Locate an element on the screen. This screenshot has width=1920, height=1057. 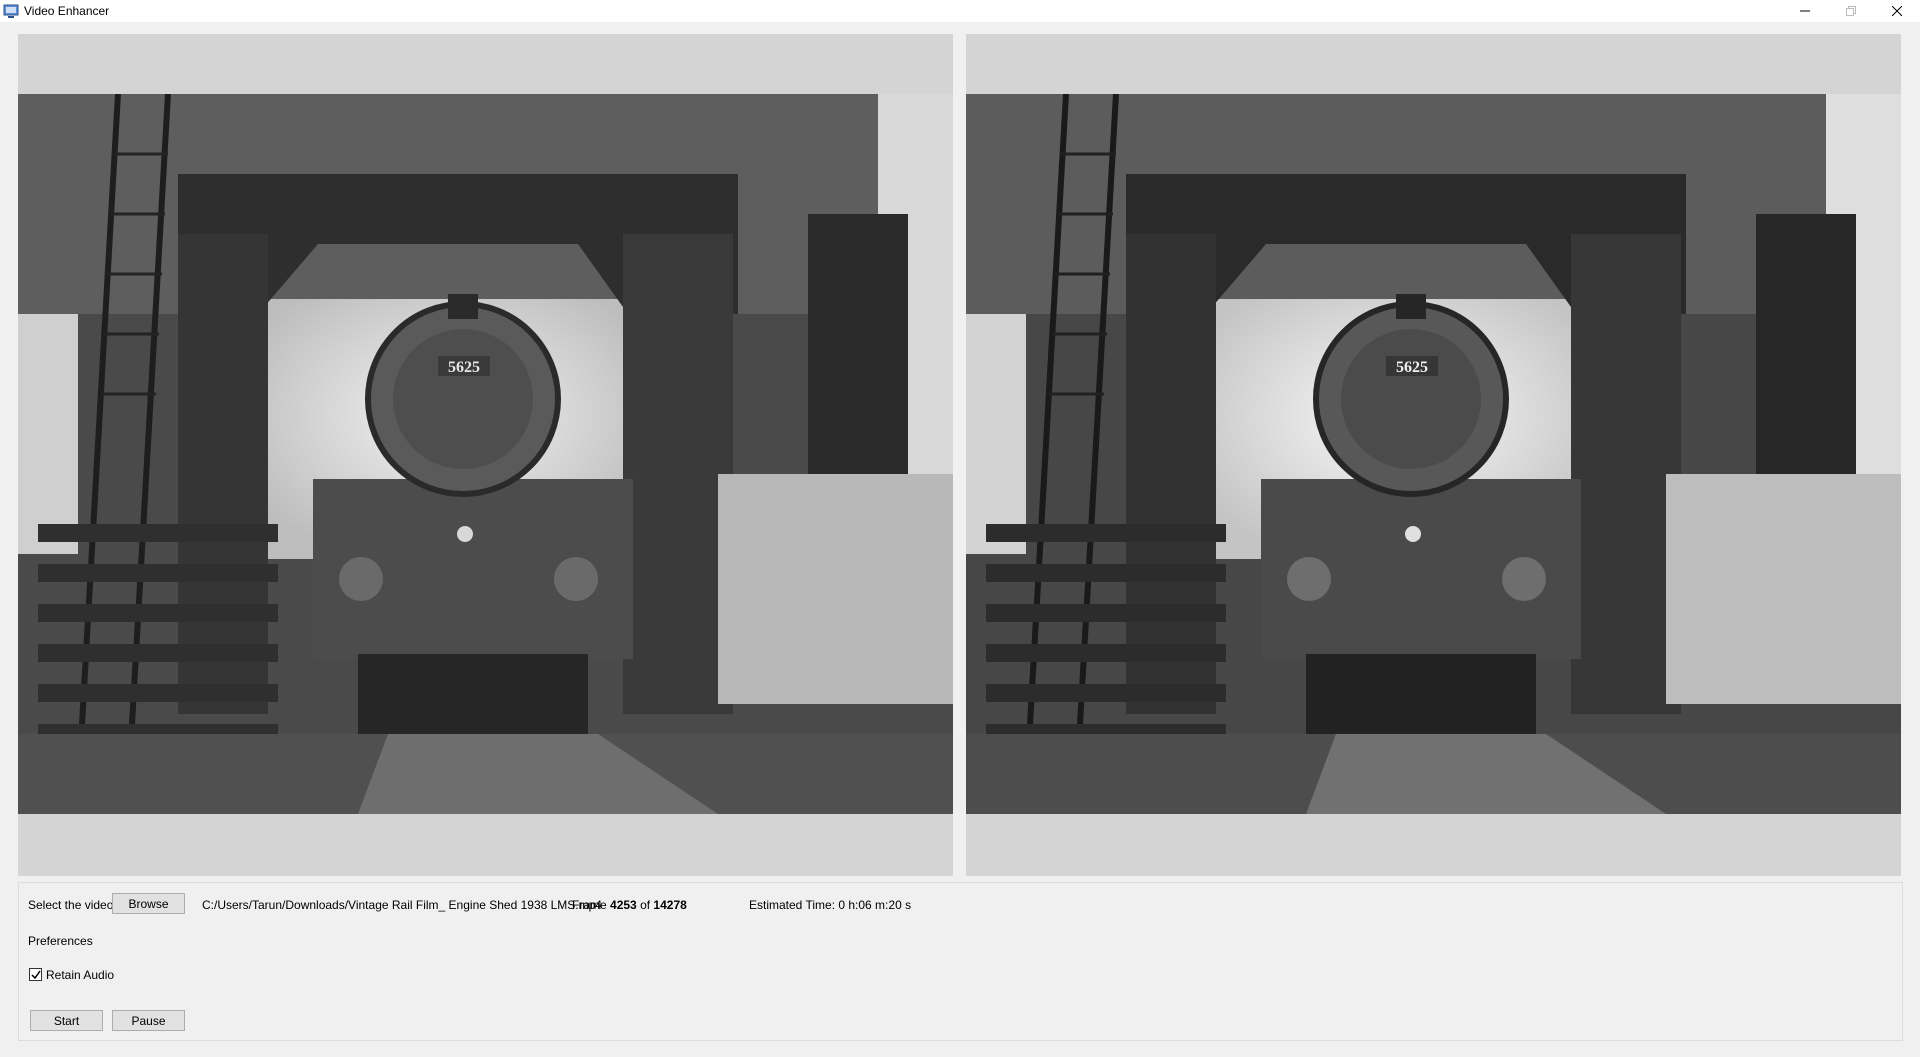
start-button: Start is located at coordinates (66, 1020).